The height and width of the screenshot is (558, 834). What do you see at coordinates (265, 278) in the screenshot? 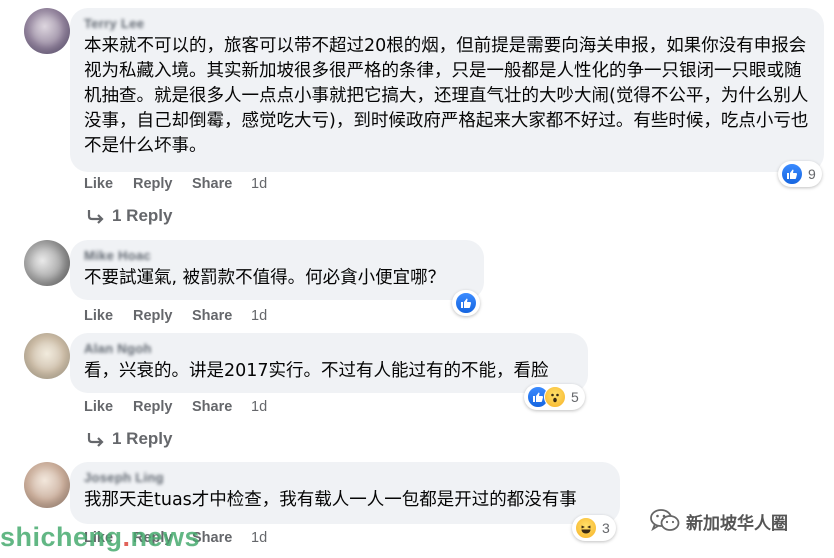
I see `comment-text: 不要試運氣, 被罰款不值得。何必貪小便宜哪？` at bounding box center [265, 278].